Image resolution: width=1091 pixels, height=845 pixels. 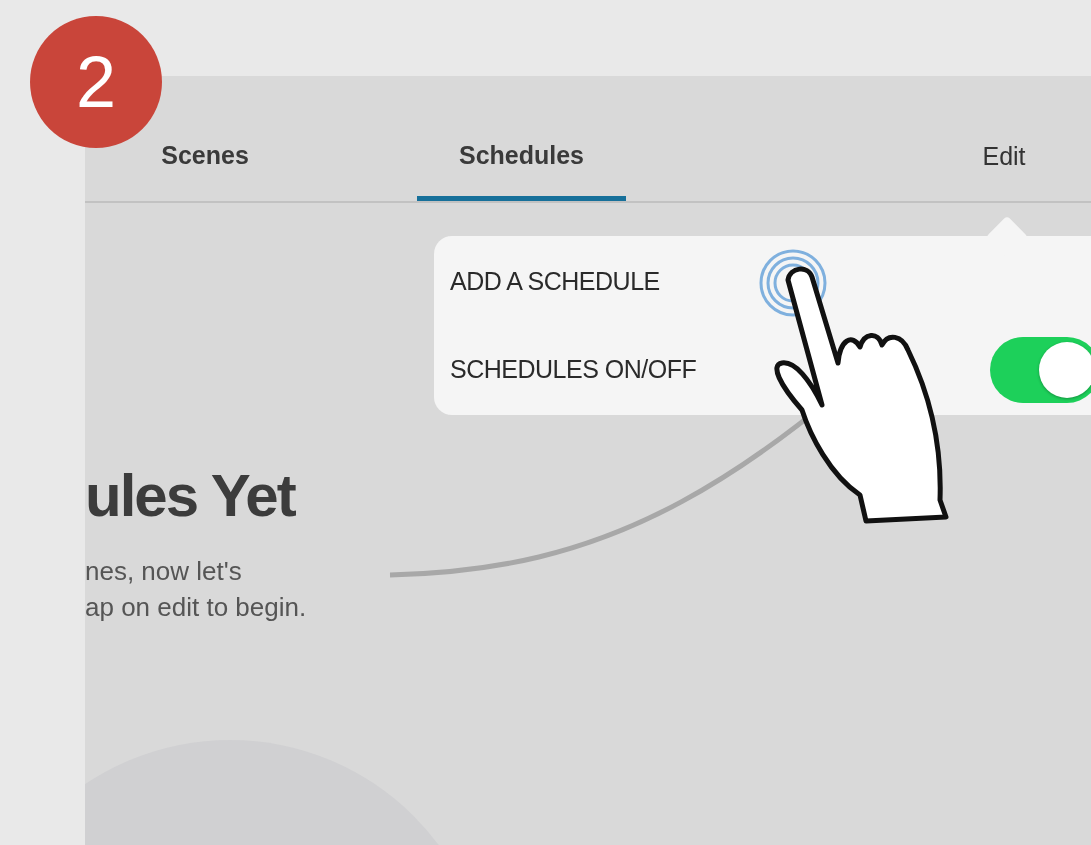 What do you see at coordinates (191, 496) in the screenshot?
I see `empty-state-title: ules Yet` at bounding box center [191, 496].